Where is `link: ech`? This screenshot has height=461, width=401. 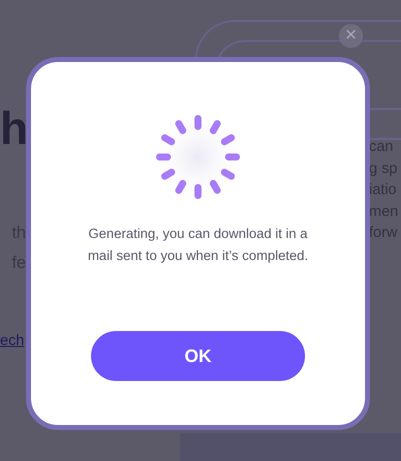
link: ech is located at coordinates (12, 341).